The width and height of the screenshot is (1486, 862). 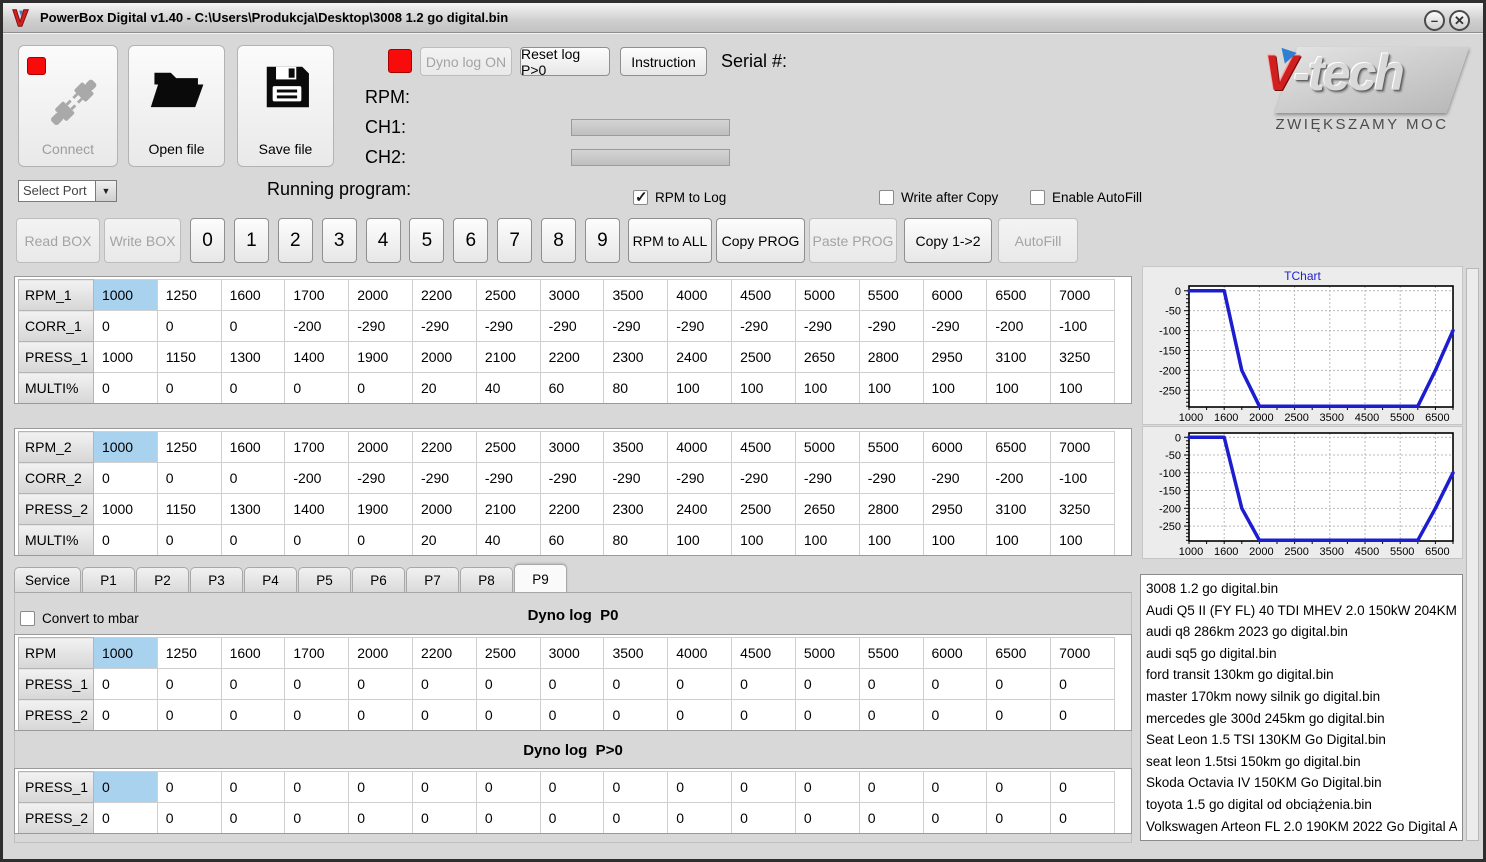 What do you see at coordinates (1301, 805) in the screenshot?
I see `file-list-item: toyota 1.5 go digital od obciążenia.bin` at bounding box center [1301, 805].